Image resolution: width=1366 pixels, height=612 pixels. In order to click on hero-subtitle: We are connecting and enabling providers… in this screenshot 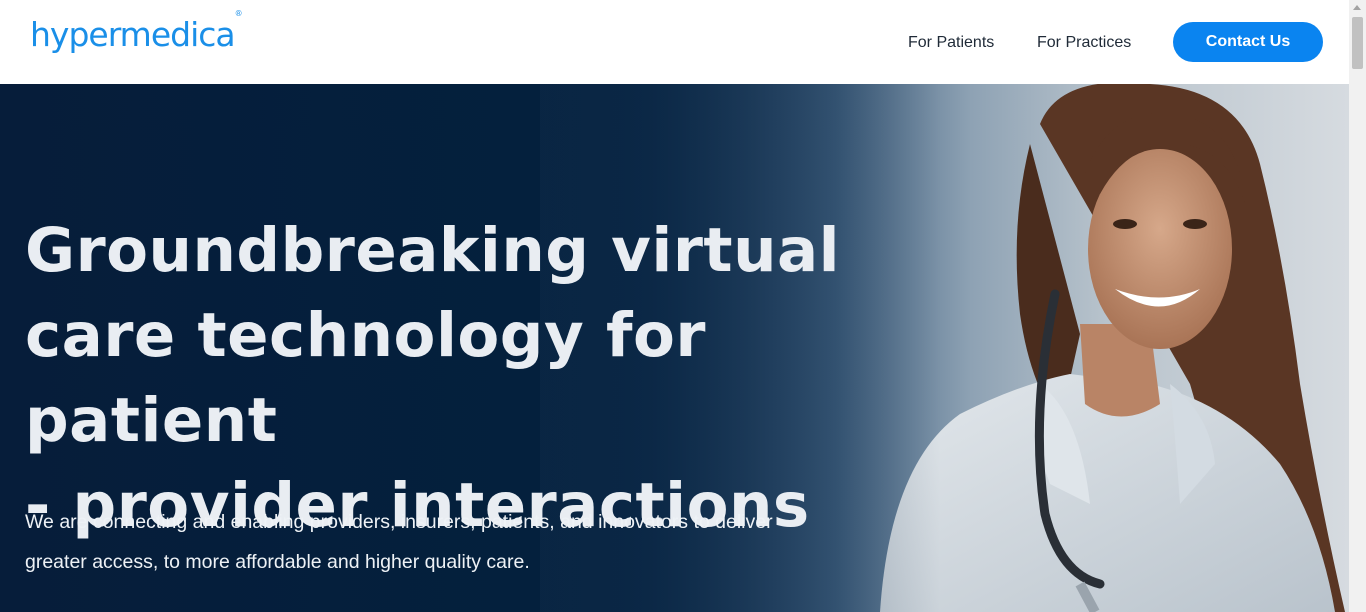, I will do `click(465, 542)`.